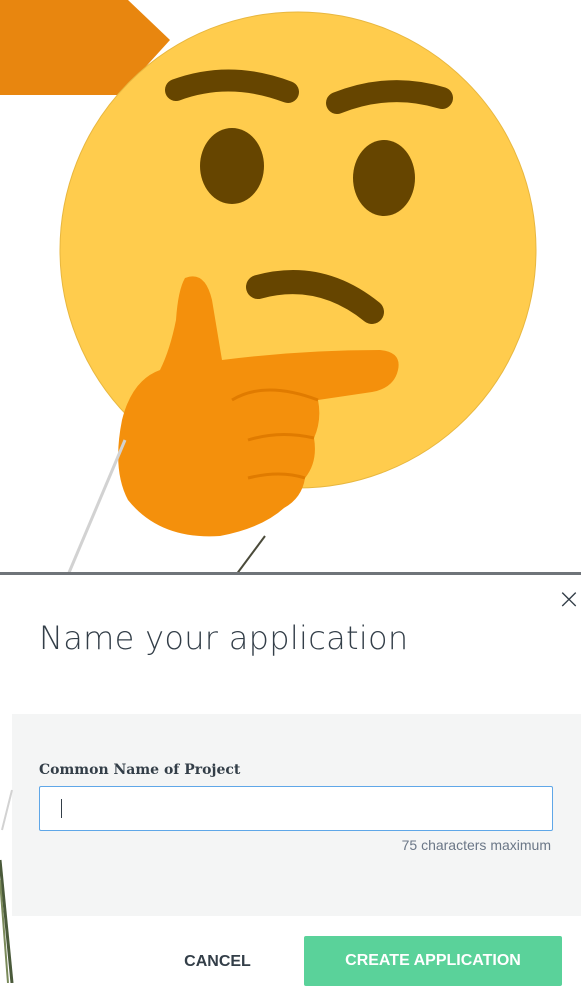 The height and width of the screenshot is (986, 581). Describe the element at coordinates (476, 845) in the screenshot. I see `char-limit-hint: 75 characters maximum` at that location.